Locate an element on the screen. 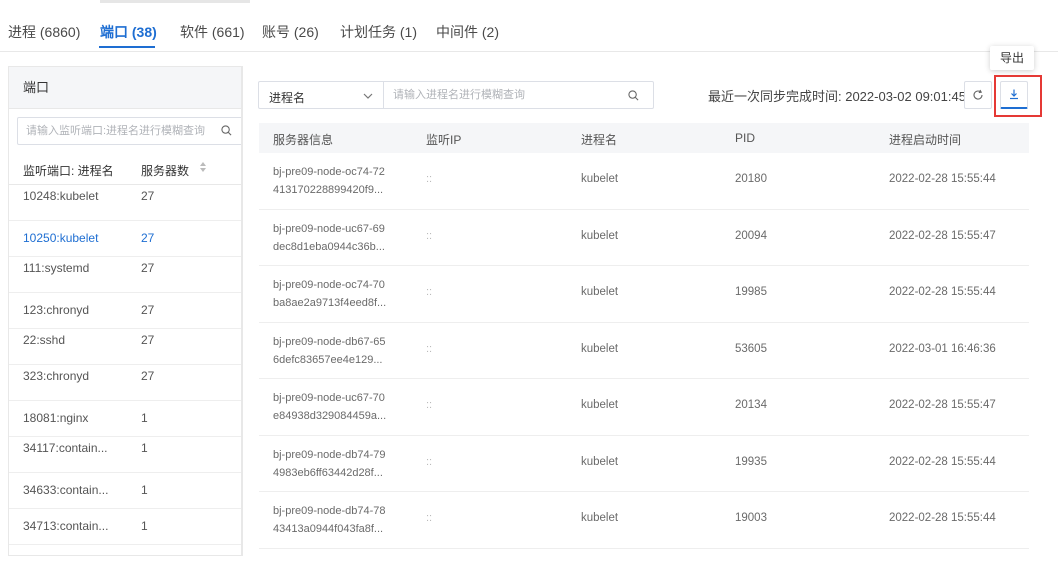 Image resolution: width=1058 pixels, height=567 pixels. last-sync-time: 最近一次同步完成时间: 2022-03-02 09:01:45 is located at coordinates (837, 96).